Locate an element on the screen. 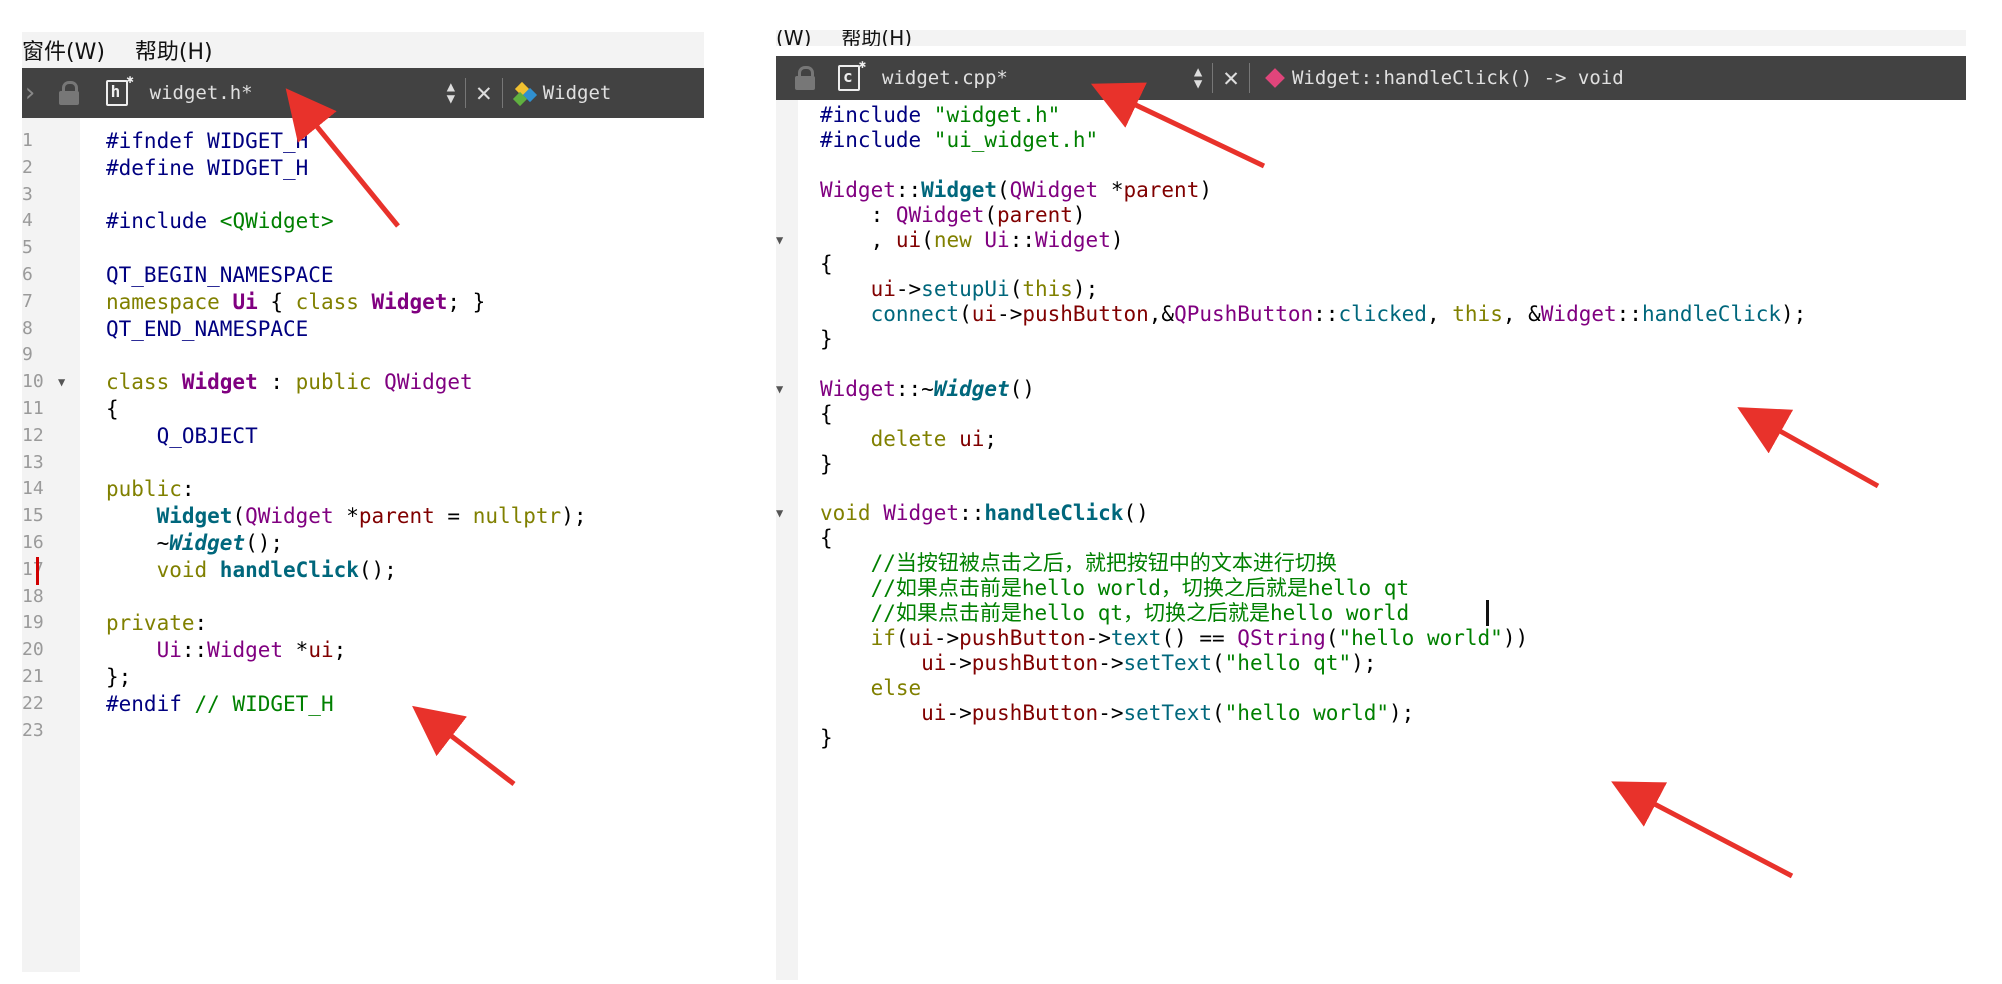  code-line: delete ui; is located at coordinates (1371, 439).